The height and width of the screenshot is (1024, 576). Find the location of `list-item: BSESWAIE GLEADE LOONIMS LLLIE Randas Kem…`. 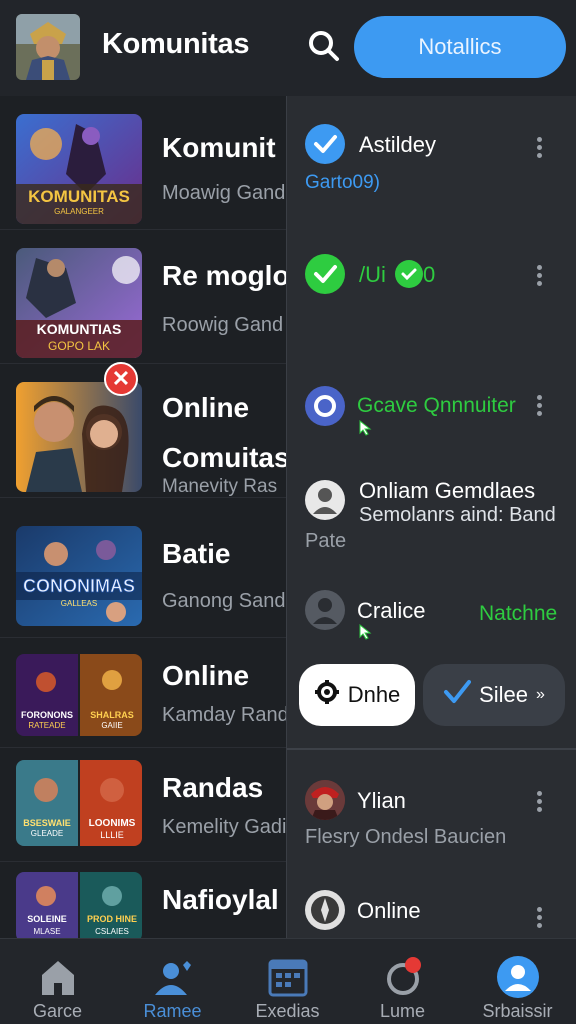

list-item: BSESWAIE GLEADE LOONIMS LLLIE Randas Kem… is located at coordinates (144, 805).